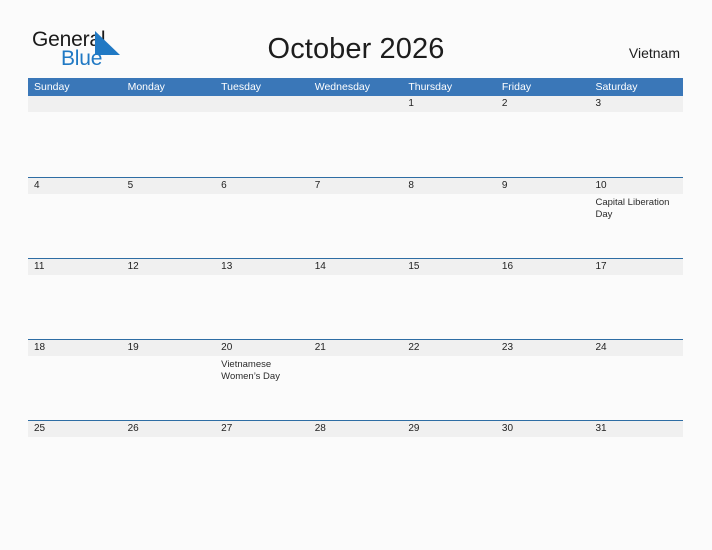 This screenshot has width=712, height=550. I want to click on weekday-sunday: Sunday, so click(52, 87).